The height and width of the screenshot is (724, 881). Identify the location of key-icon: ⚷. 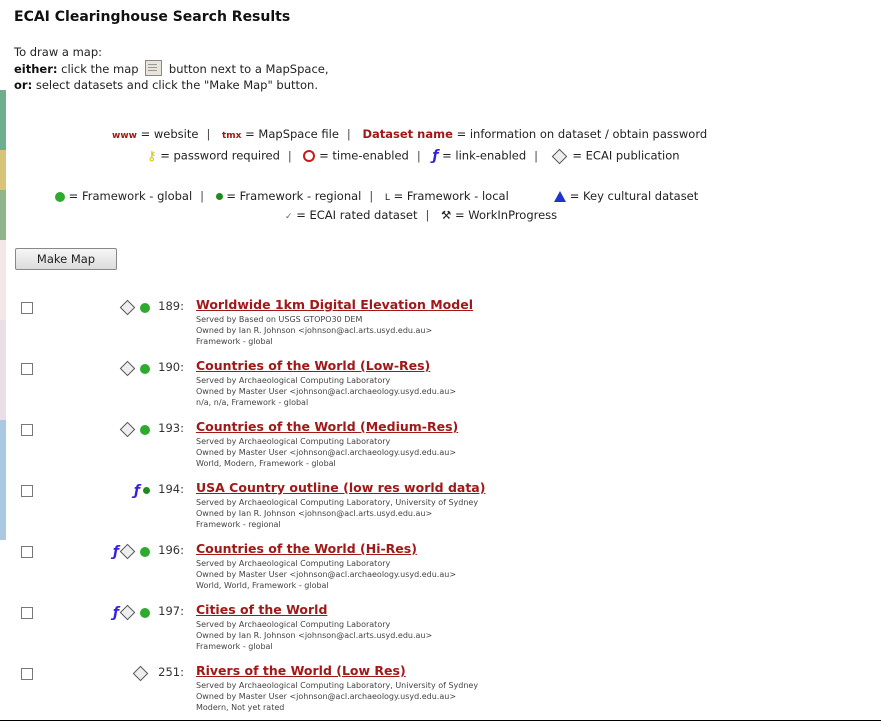
(152, 156).